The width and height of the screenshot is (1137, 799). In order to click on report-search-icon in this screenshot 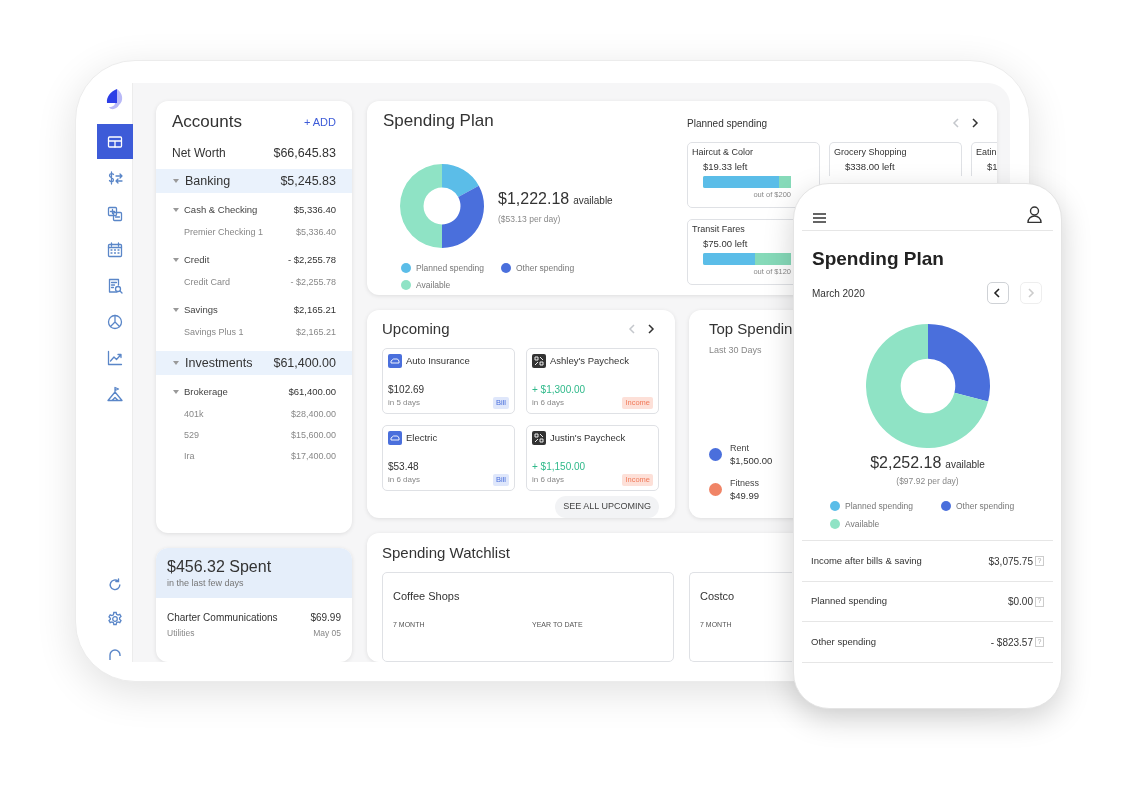, I will do `click(114, 285)`.